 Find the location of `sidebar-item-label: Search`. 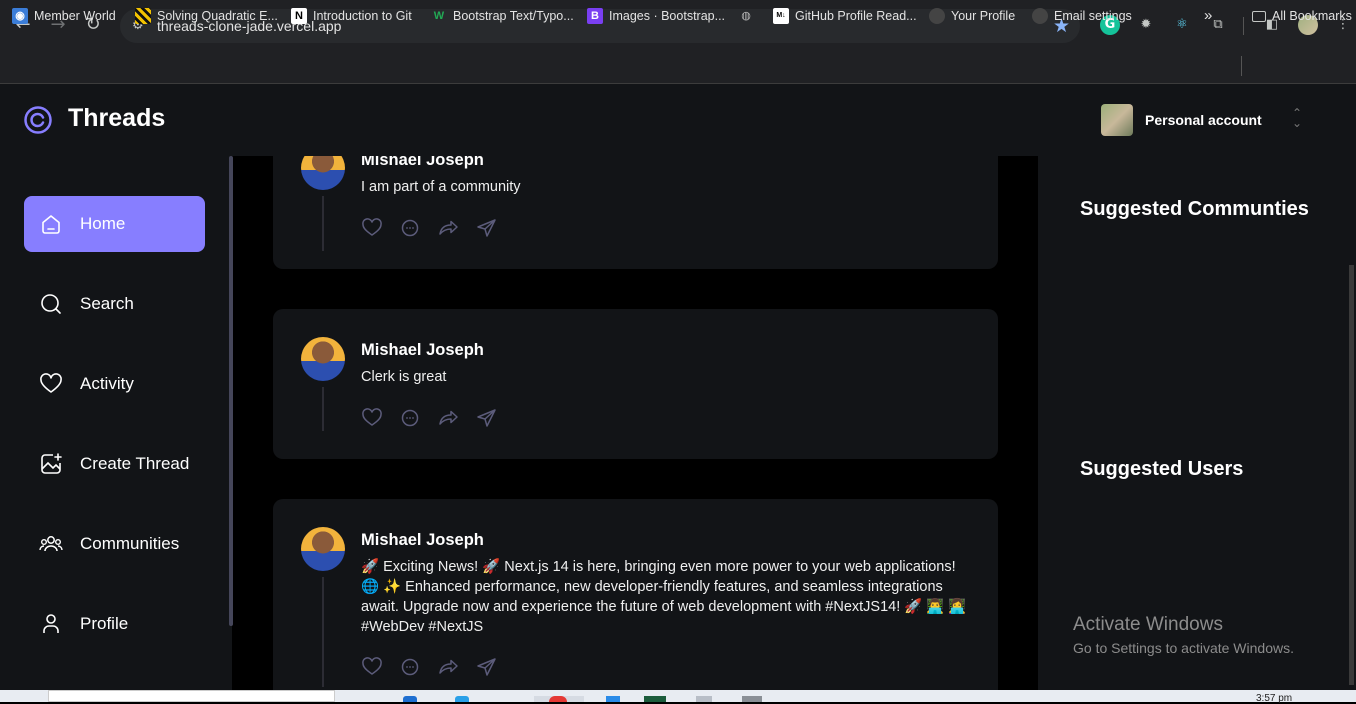

sidebar-item-label: Search is located at coordinates (107, 303).